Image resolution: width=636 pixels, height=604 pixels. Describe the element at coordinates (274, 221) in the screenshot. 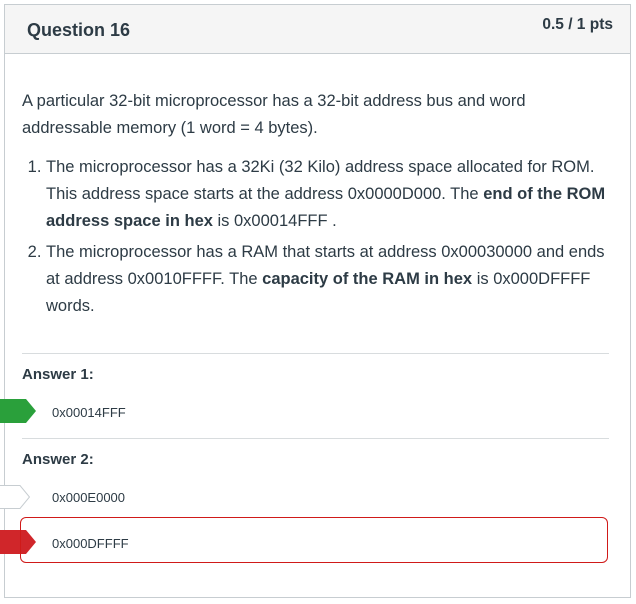

I see `item-1-text-post: is 0x00014FFF .` at that location.